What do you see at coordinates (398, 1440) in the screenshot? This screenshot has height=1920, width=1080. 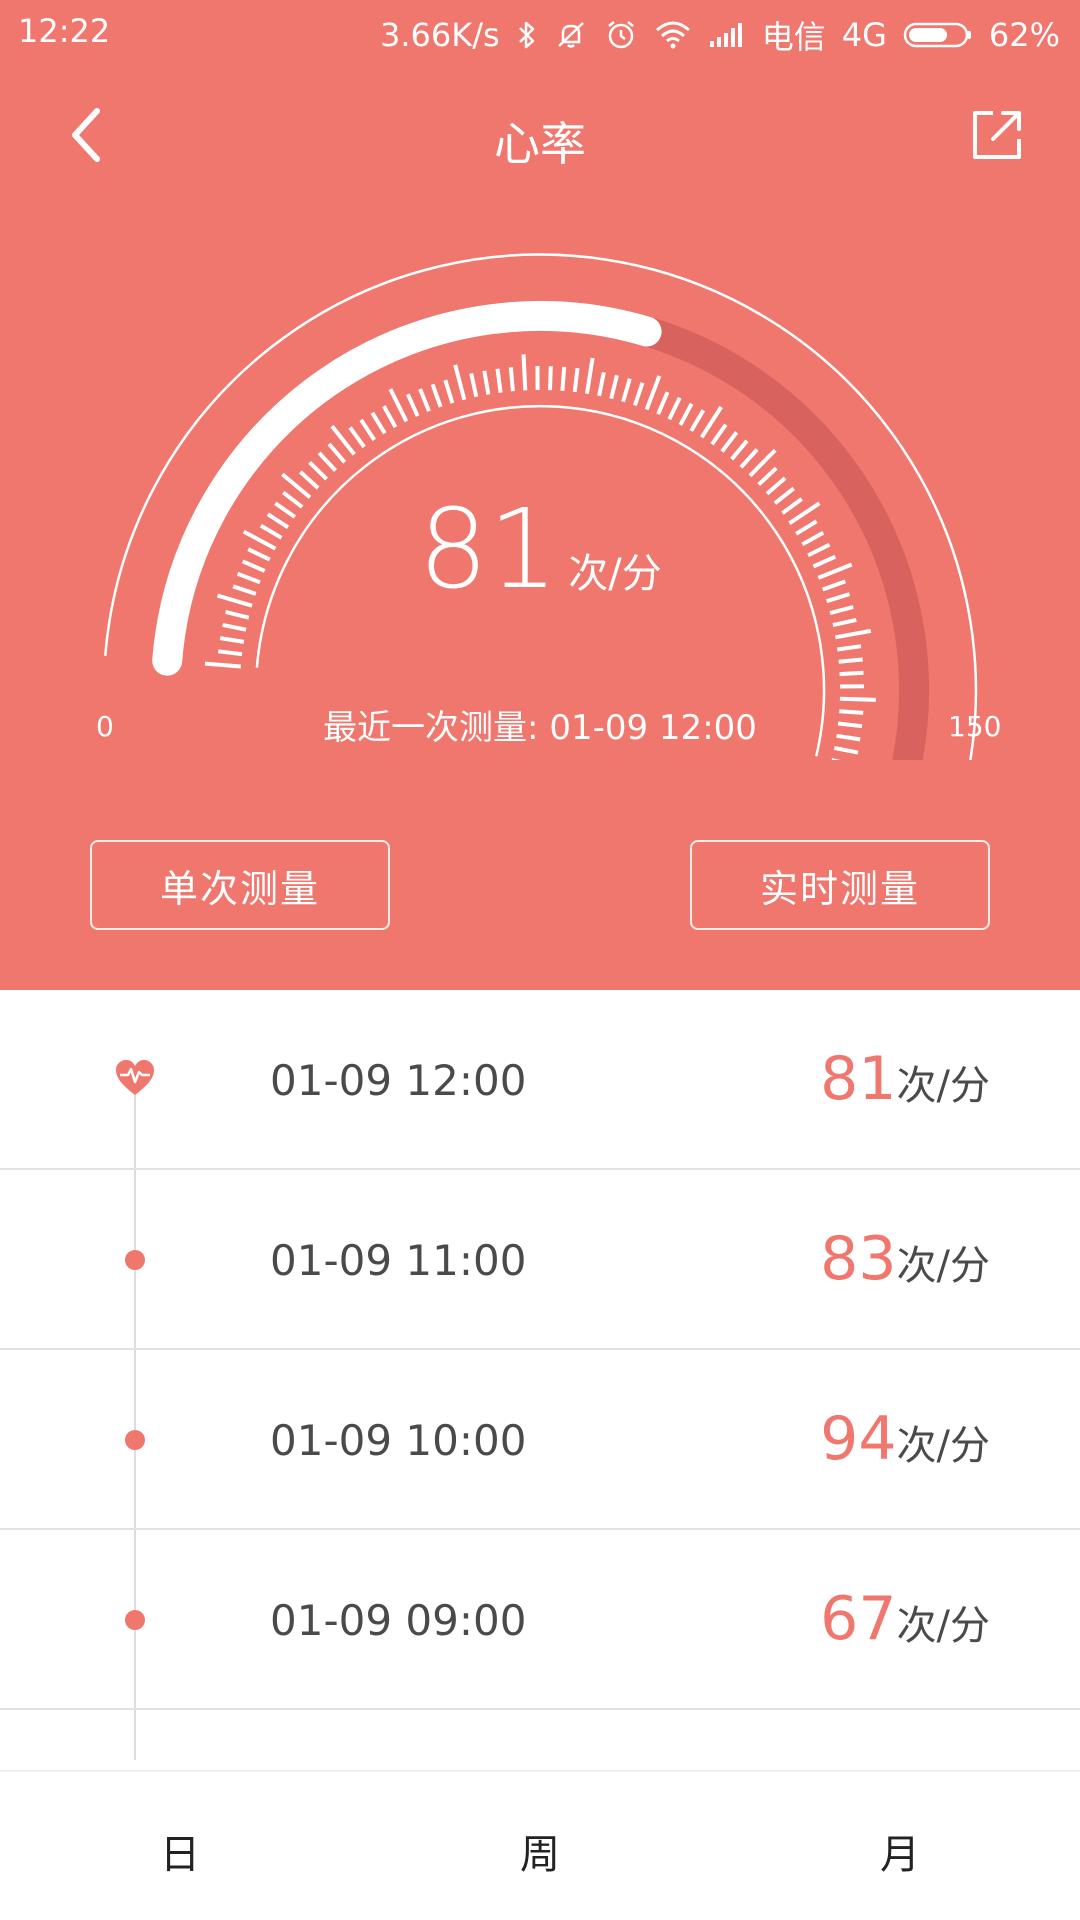 I see `history-time: 01-09 10:00` at bounding box center [398, 1440].